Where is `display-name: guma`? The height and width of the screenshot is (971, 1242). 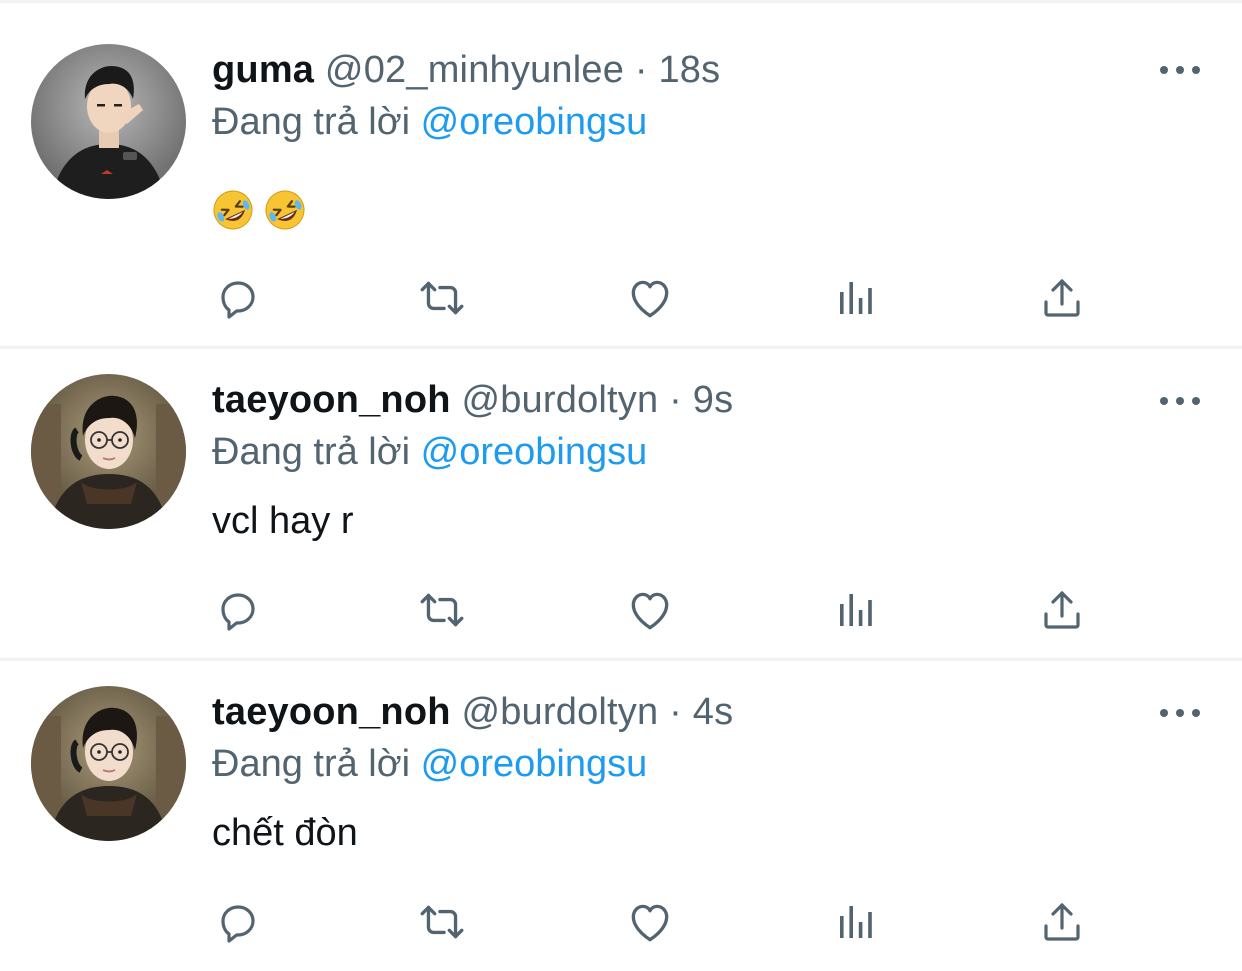 display-name: guma is located at coordinates (263, 70).